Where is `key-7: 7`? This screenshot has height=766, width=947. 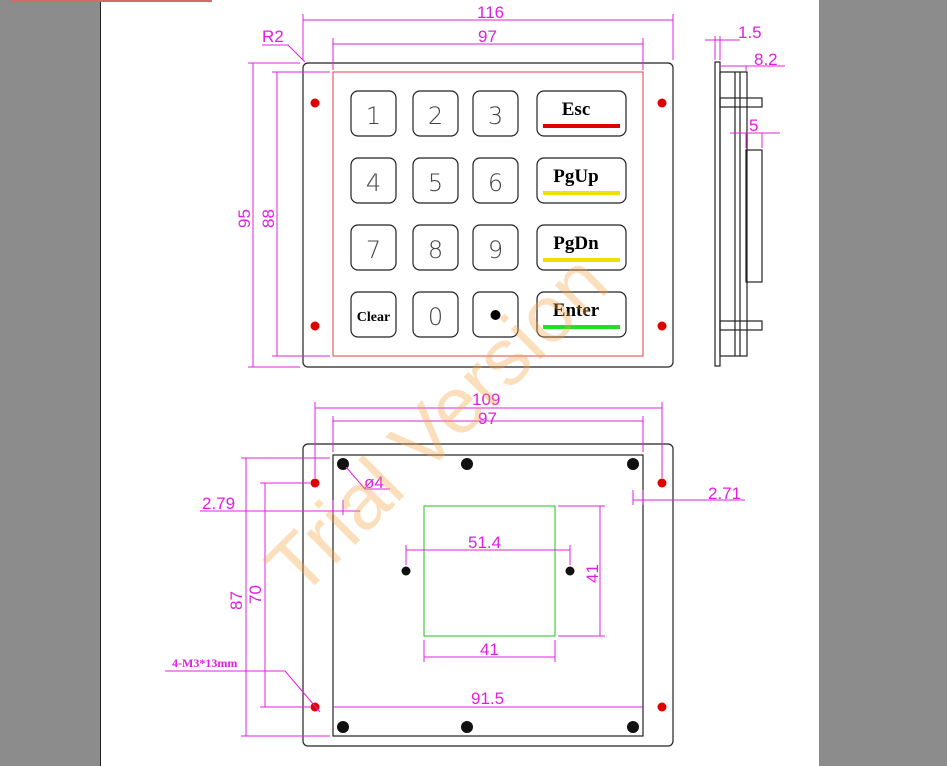 key-7: 7 is located at coordinates (373, 247).